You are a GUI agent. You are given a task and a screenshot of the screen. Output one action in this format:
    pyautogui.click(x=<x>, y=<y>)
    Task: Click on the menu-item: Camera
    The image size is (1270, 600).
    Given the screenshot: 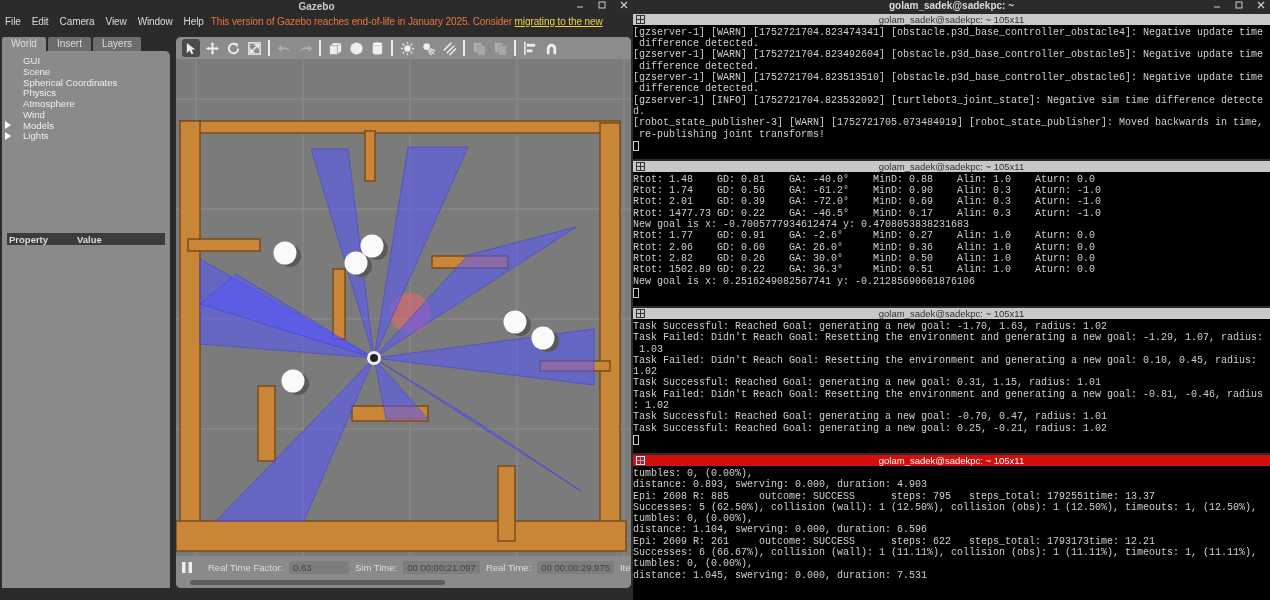 What is the action you would take?
    pyautogui.click(x=77, y=21)
    